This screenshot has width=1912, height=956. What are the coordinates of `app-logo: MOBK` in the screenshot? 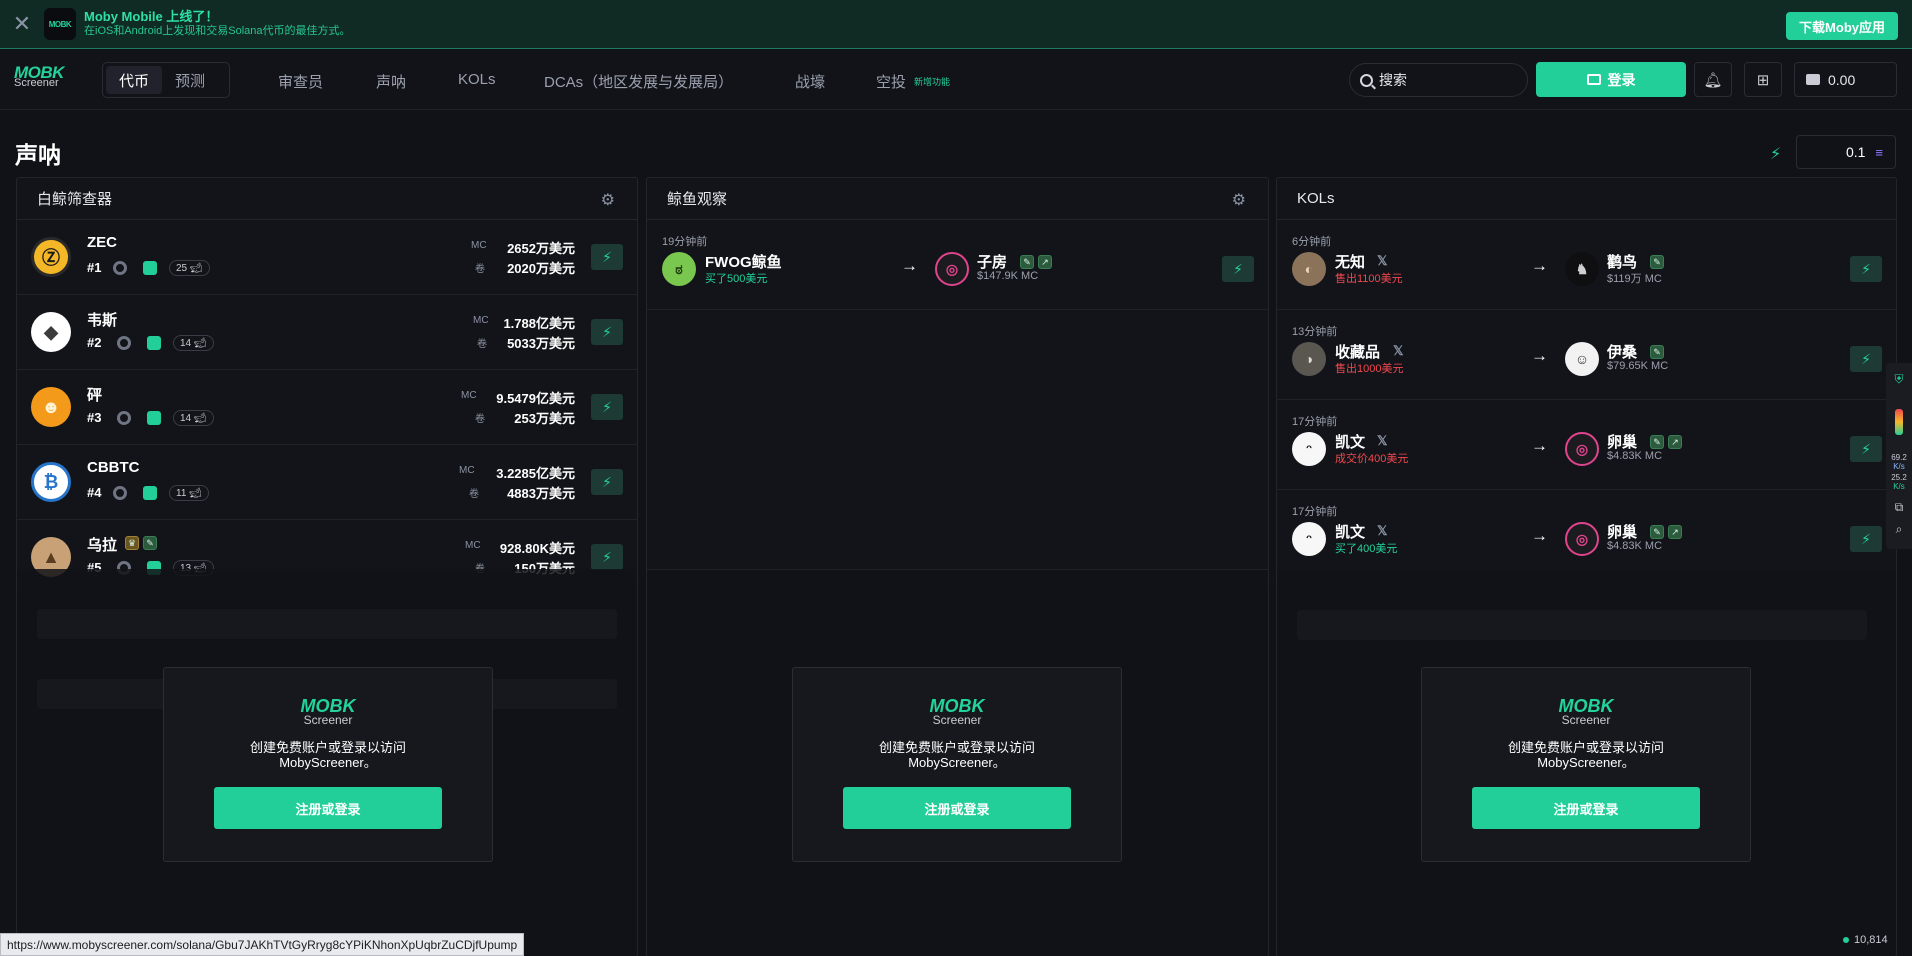 It's located at (60, 24).